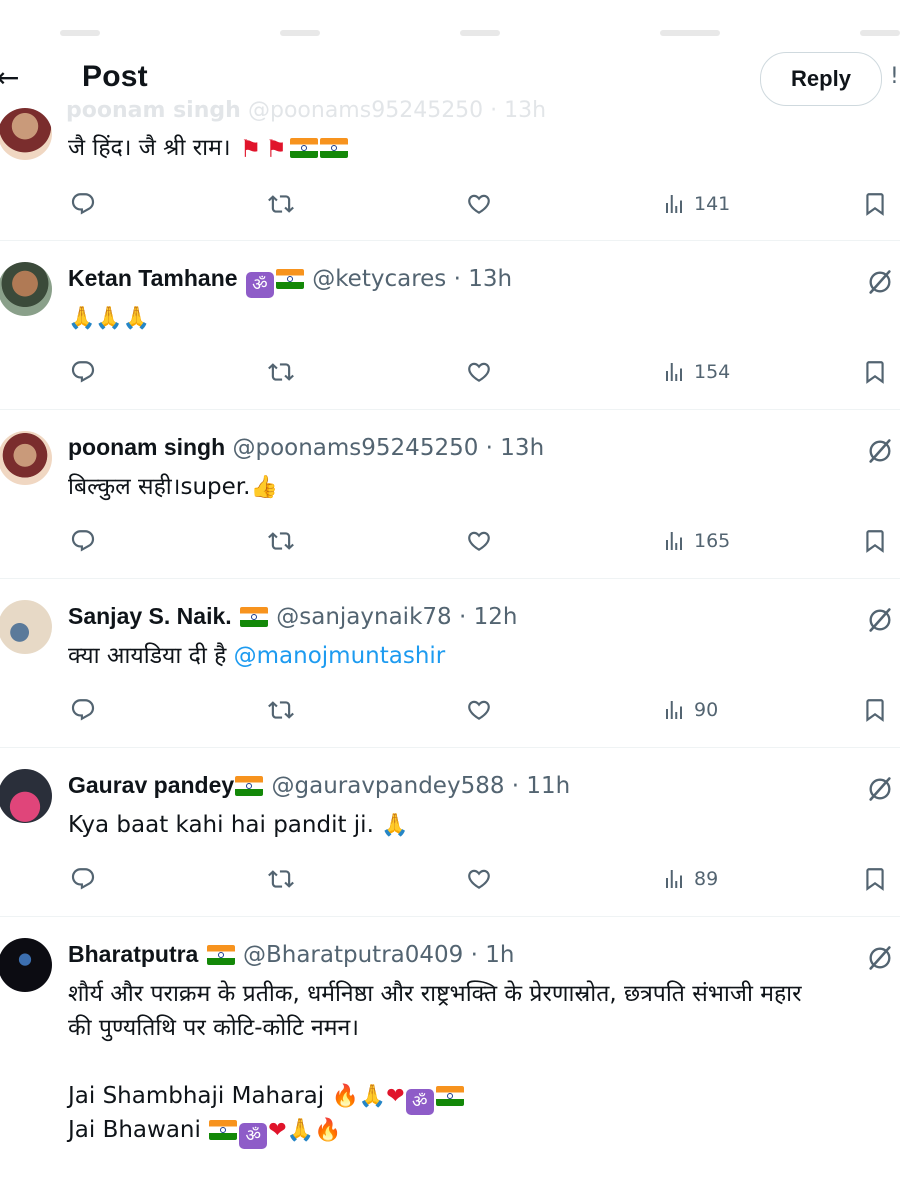  What do you see at coordinates (450, 710) in the screenshot?
I see `post-actions: 90` at bounding box center [450, 710].